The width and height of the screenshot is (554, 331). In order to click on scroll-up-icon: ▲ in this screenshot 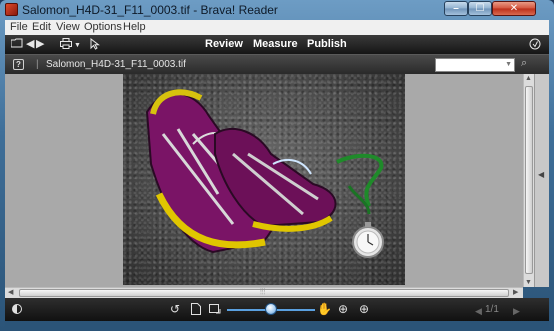, I will do `click(528, 78)`.